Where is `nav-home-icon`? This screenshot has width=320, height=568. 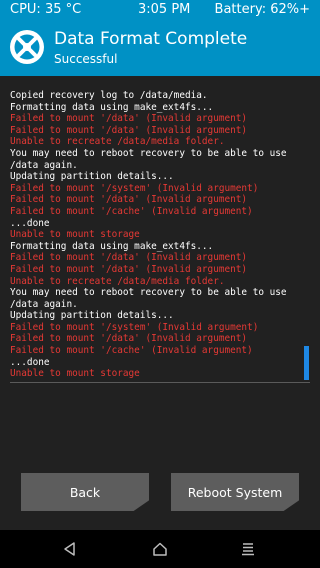
nav-home-icon is located at coordinates (160, 549).